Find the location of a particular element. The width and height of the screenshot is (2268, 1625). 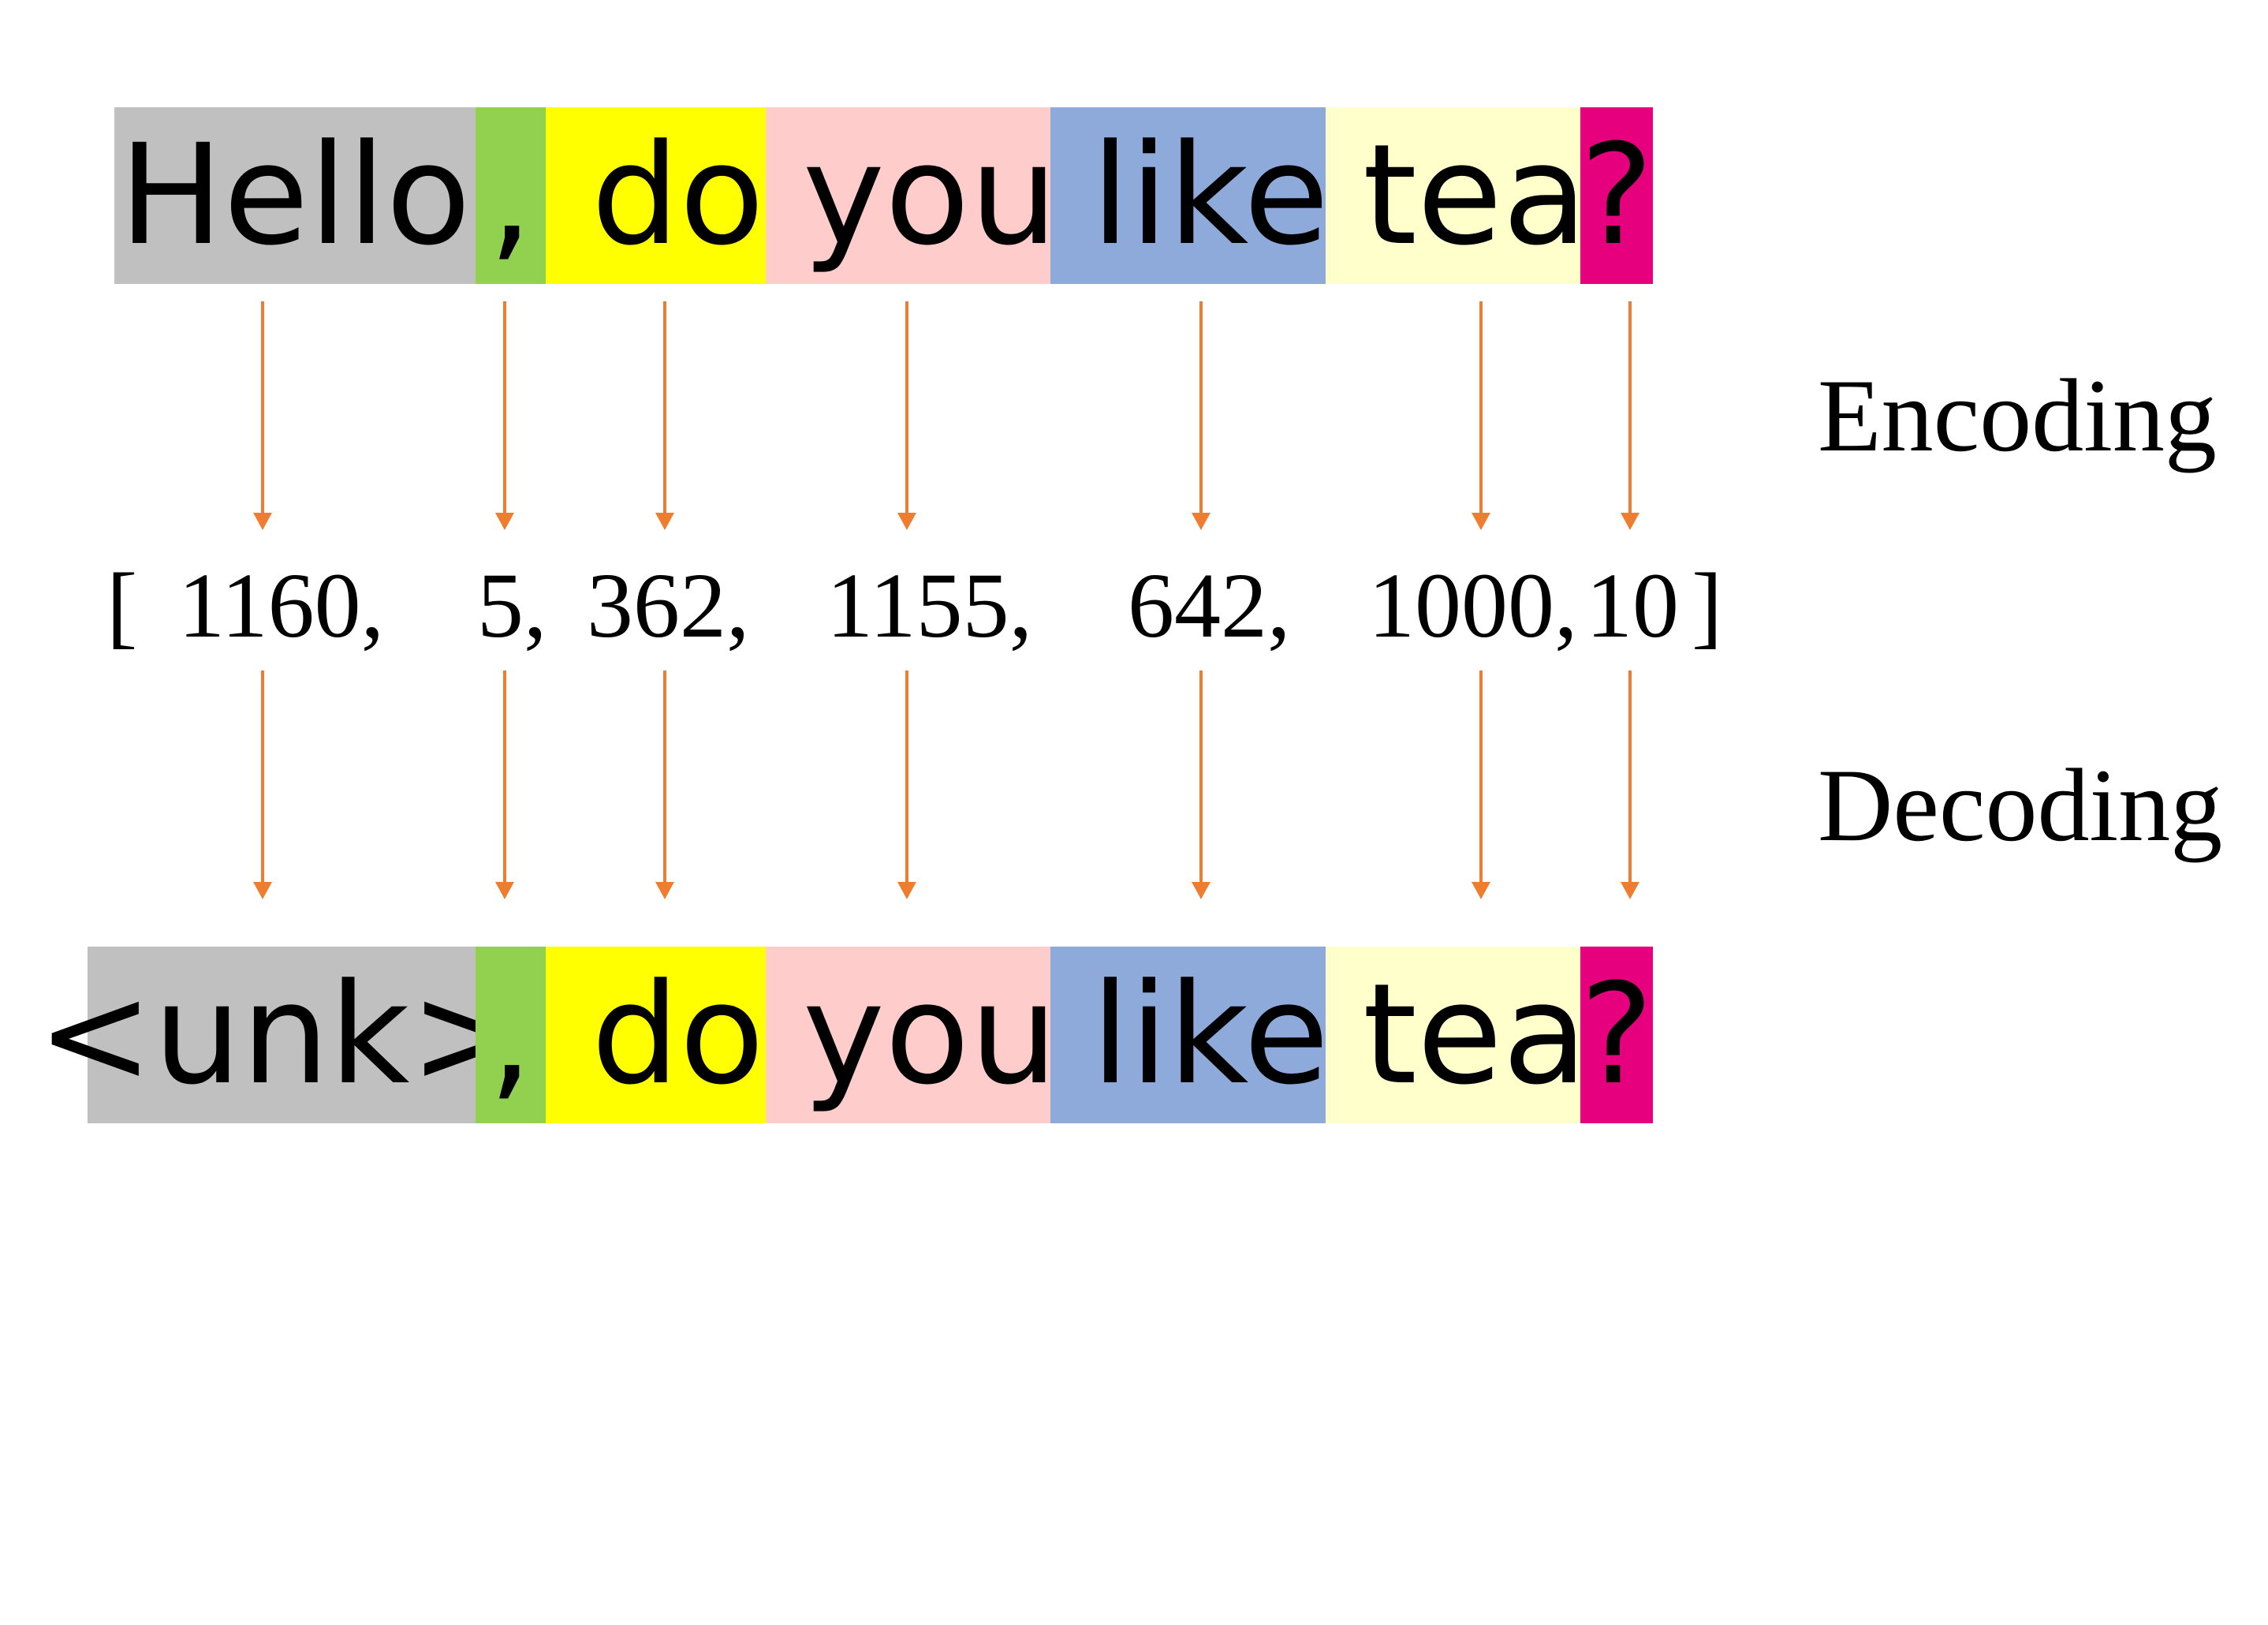

decoding-arrow-tea is located at coordinates (1481, 785).